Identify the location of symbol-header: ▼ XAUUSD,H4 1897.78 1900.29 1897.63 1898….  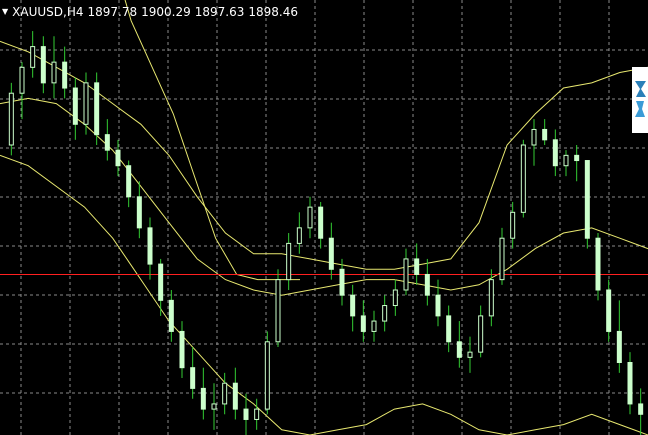
(150, 12).